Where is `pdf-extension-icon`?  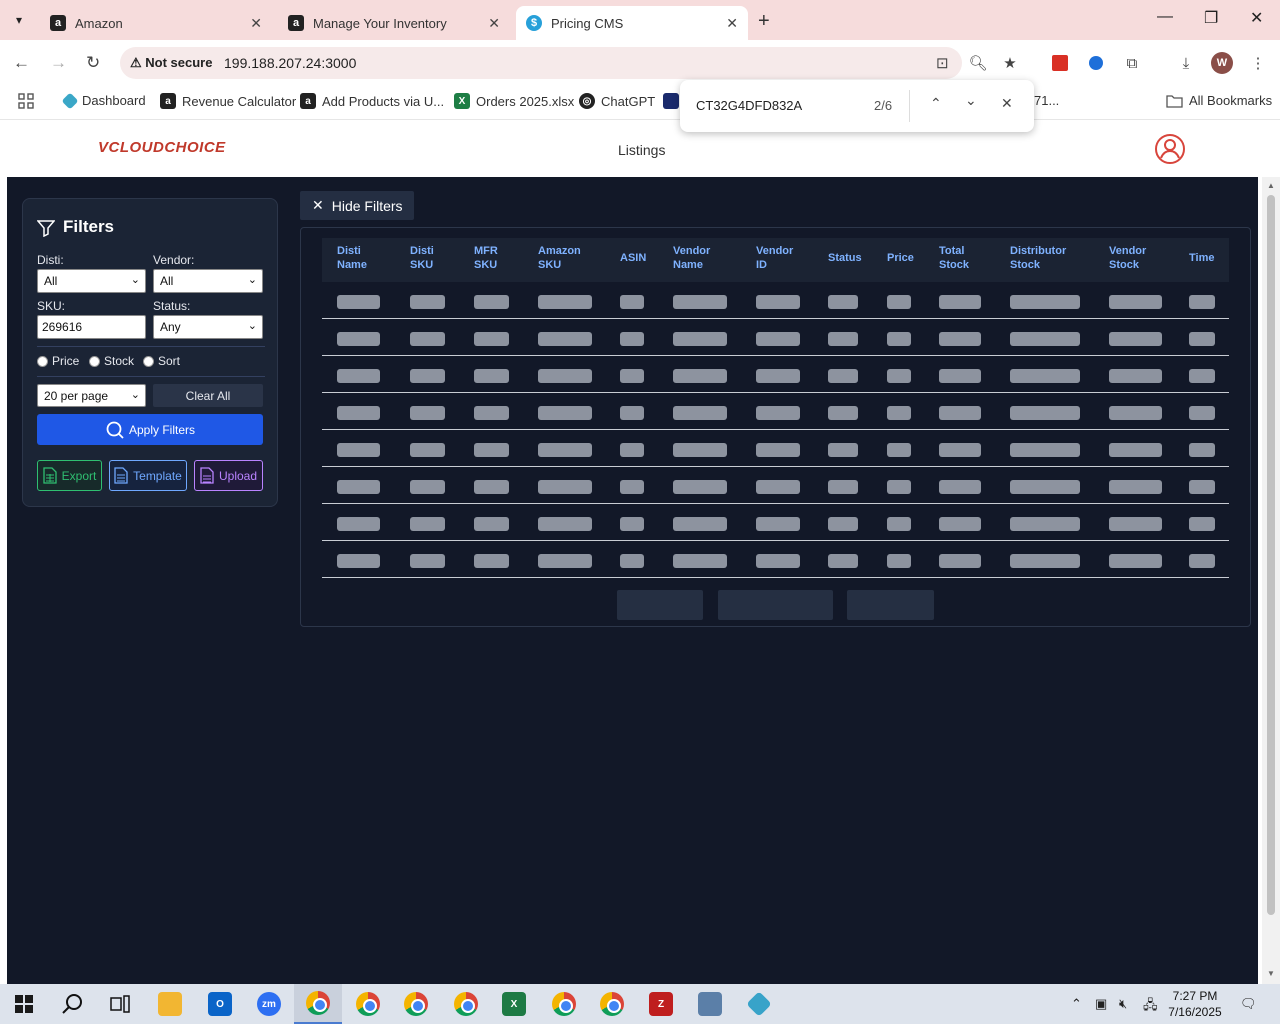
pdf-extension-icon is located at coordinates (1060, 63).